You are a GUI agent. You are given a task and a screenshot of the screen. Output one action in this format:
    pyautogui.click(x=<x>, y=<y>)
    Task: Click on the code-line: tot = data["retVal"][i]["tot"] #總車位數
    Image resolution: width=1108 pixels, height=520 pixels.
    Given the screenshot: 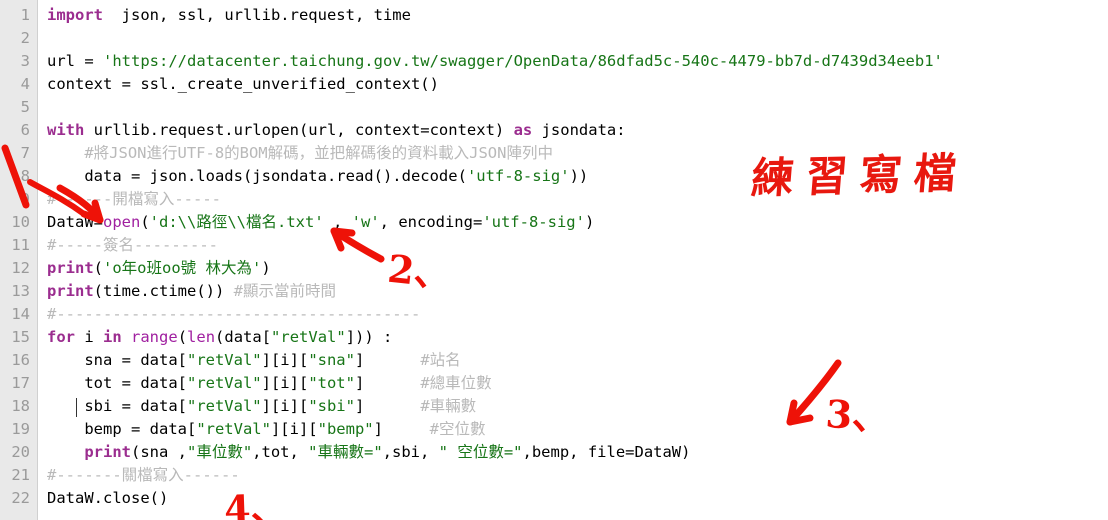 What is the action you would take?
    pyautogui.click(x=577, y=383)
    